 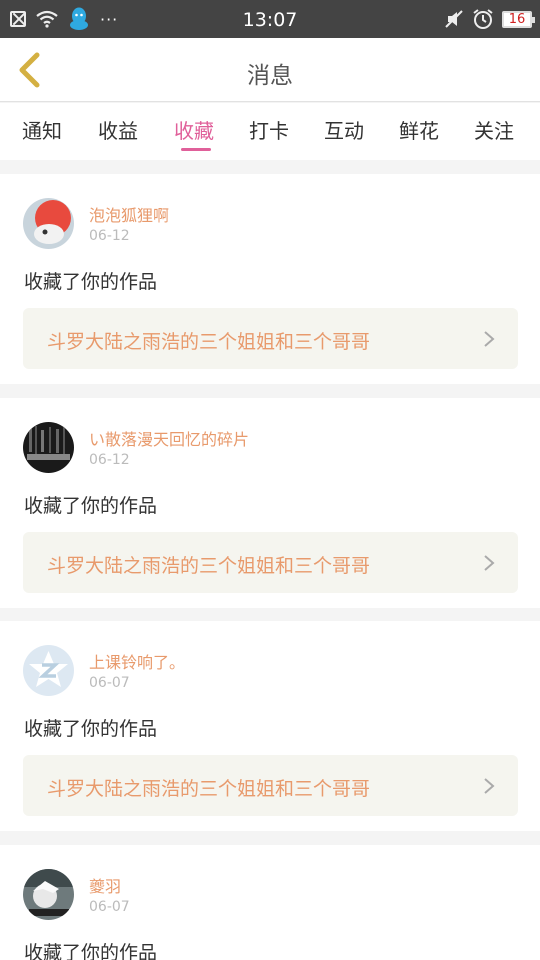 What do you see at coordinates (344, 129) in the screenshot?
I see `tab-interaction: 互动` at bounding box center [344, 129].